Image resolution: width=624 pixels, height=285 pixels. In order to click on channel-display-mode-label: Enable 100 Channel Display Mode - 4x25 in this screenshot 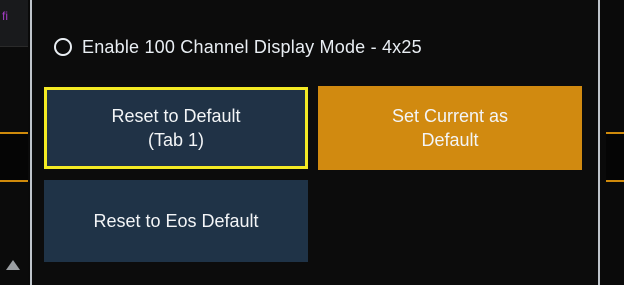, I will do `click(252, 46)`.